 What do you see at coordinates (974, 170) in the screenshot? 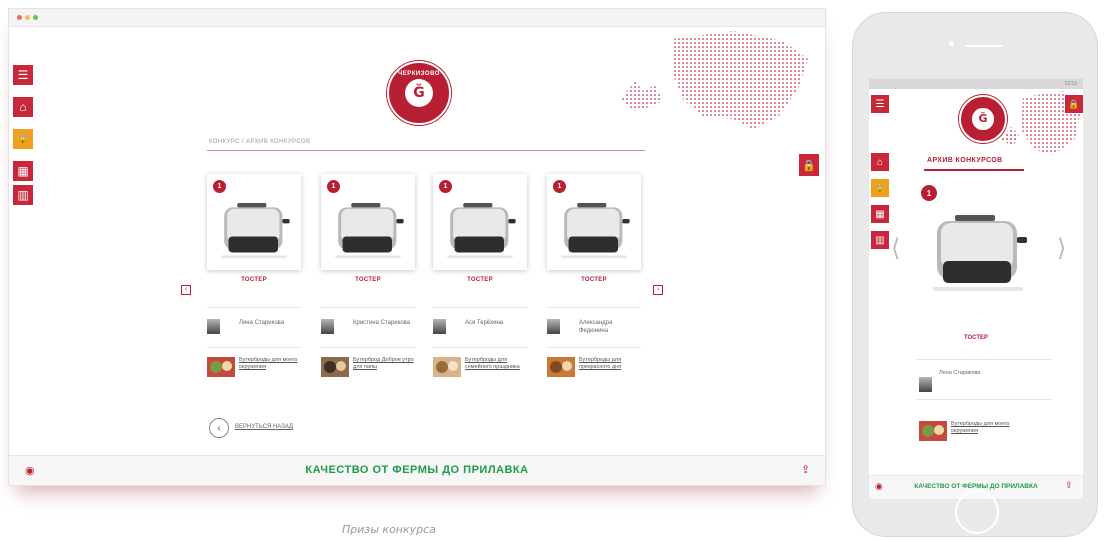
I see `title-underline` at bounding box center [974, 170].